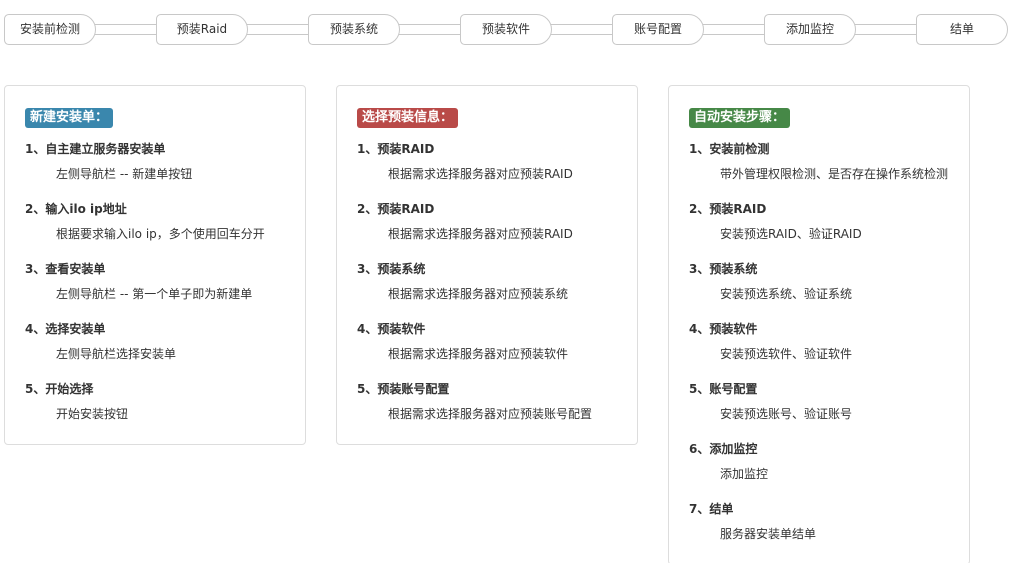 The width and height of the screenshot is (1015, 563). Describe the element at coordinates (786, 414) in the screenshot. I see `item-description: 安装预选账号、验证账号` at that location.